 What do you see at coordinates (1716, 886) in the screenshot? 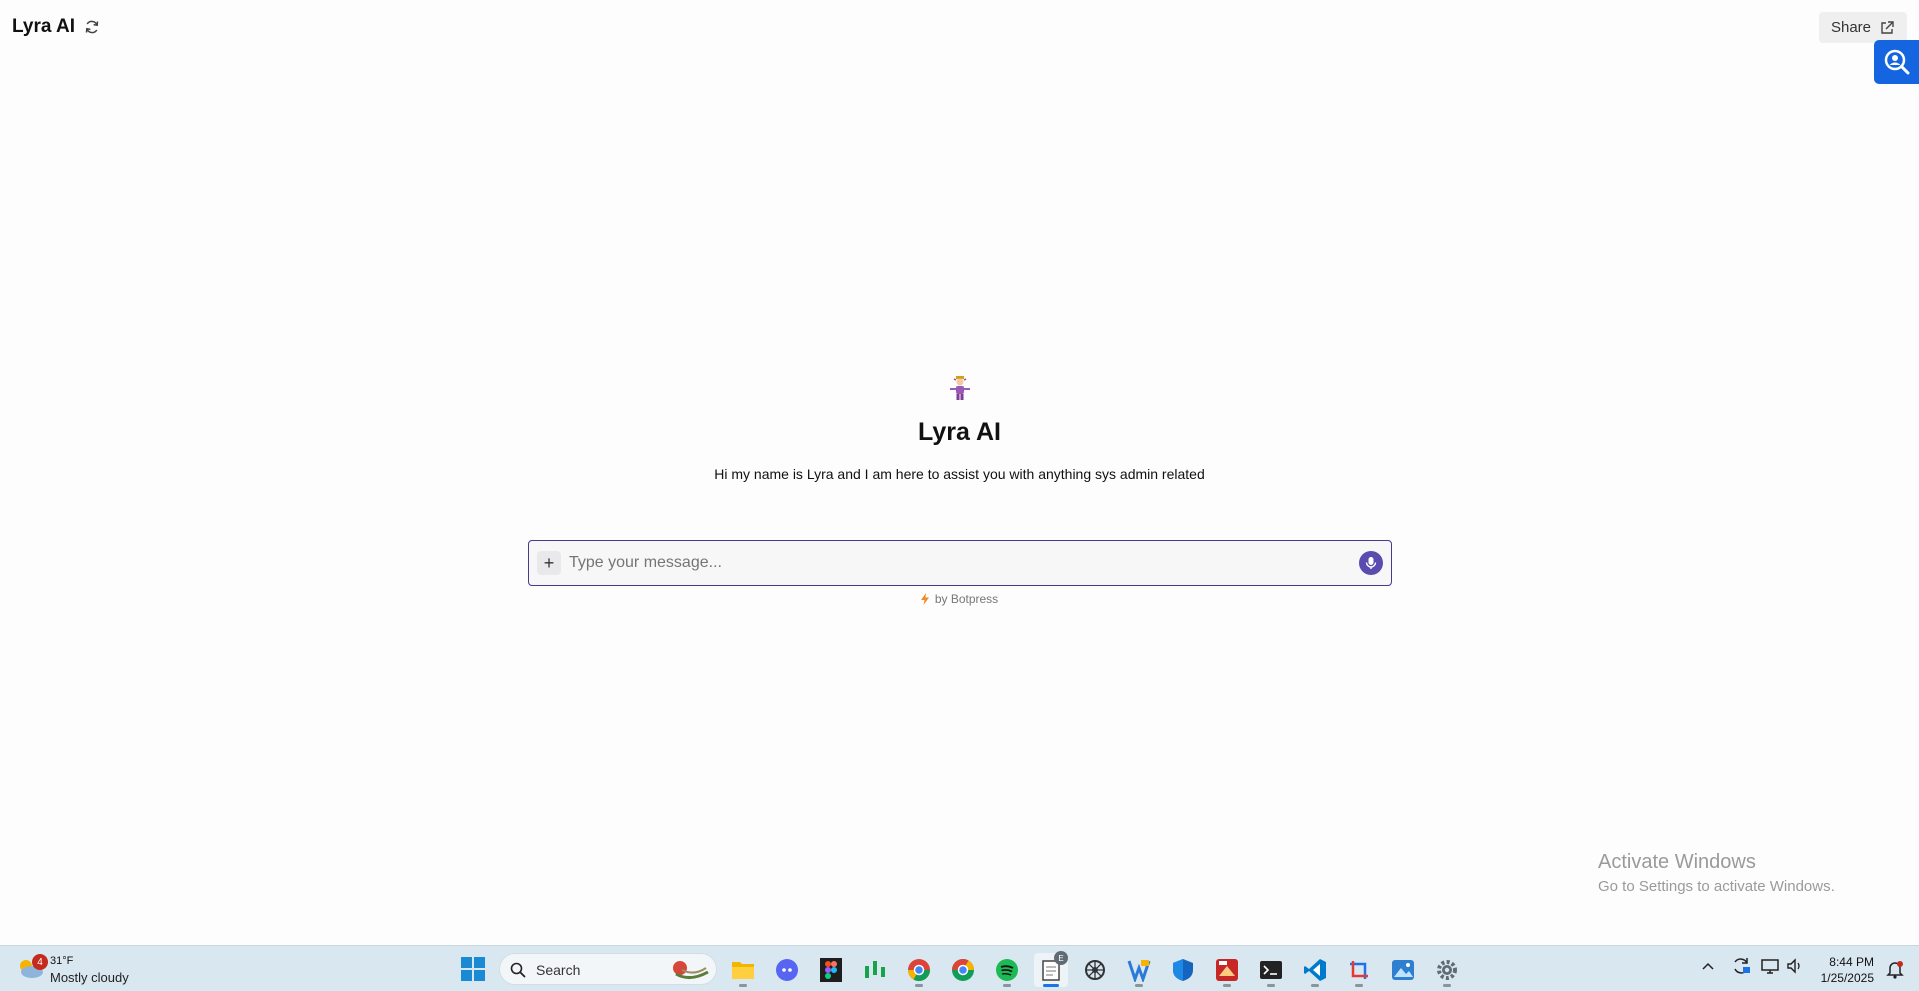
I see `watermark-subtitle: Go to Settings to activate Windows.` at bounding box center [1716, 886].